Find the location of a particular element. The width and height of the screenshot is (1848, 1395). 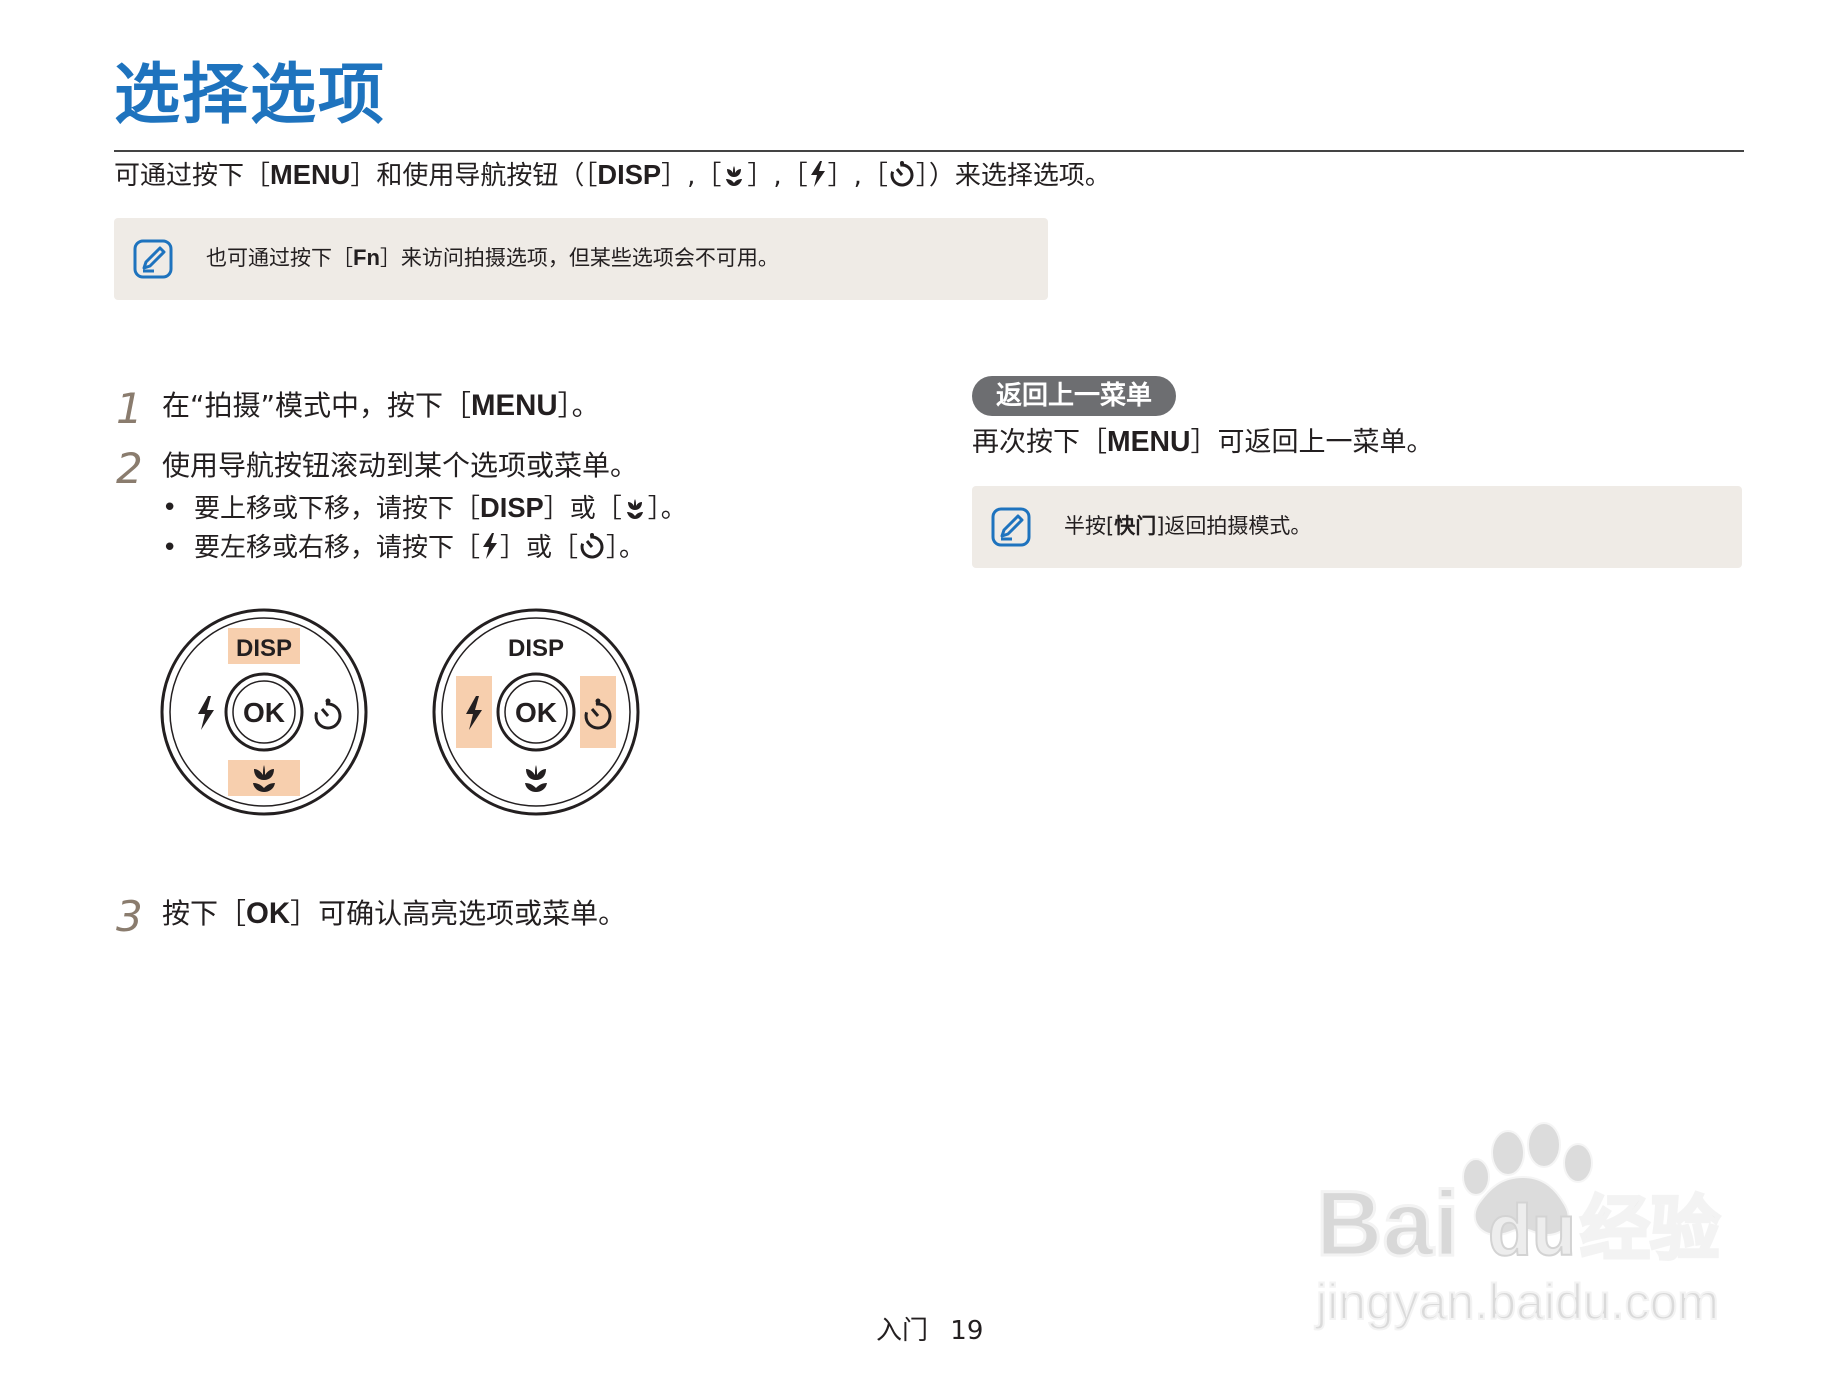

tip2-shutter-key: 快门 is located at coordinates (1135, 526).